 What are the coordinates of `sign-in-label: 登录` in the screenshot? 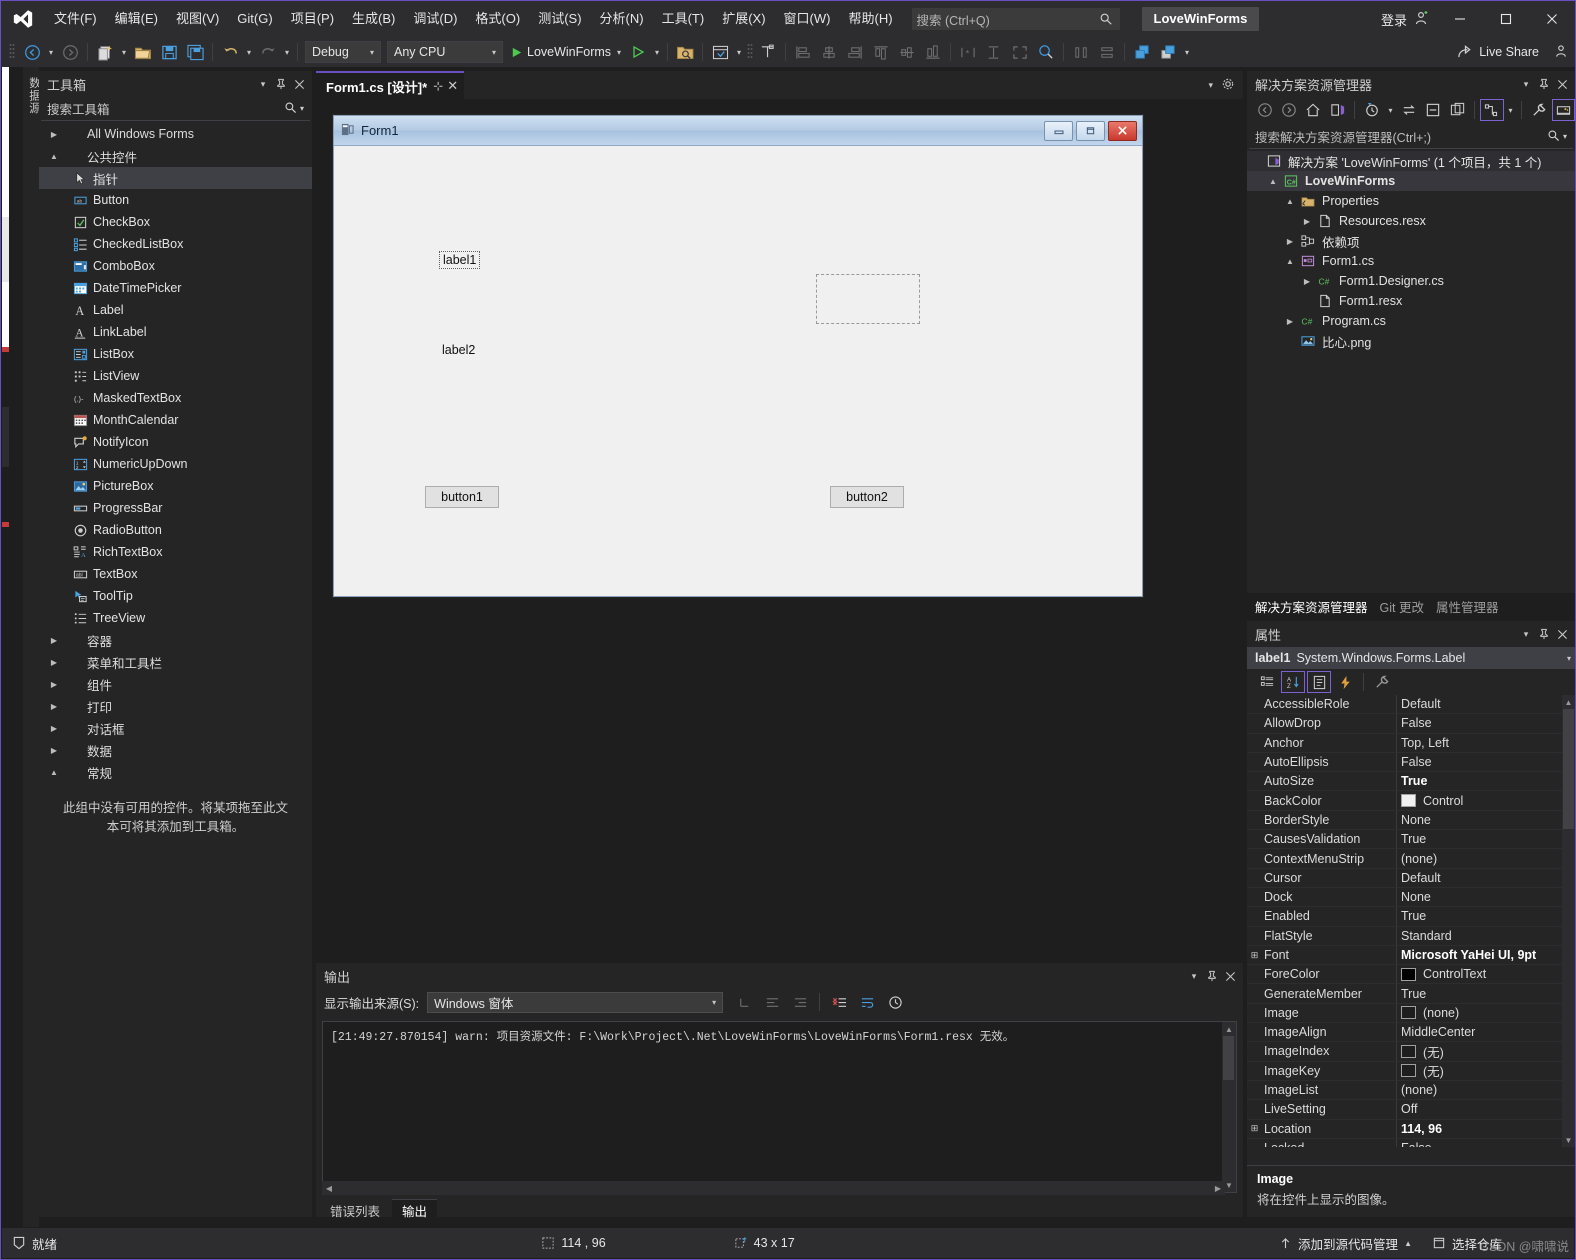 It's located at (1394, 19).